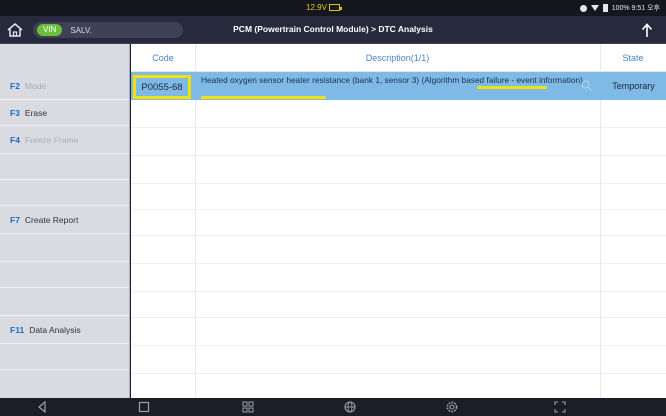 The width and height of the screenshot is (666, 416). Describe the element at coordinates (64, 86) in the screenshot. I see `sidebar-item-mode: F2 Mode` at that location.